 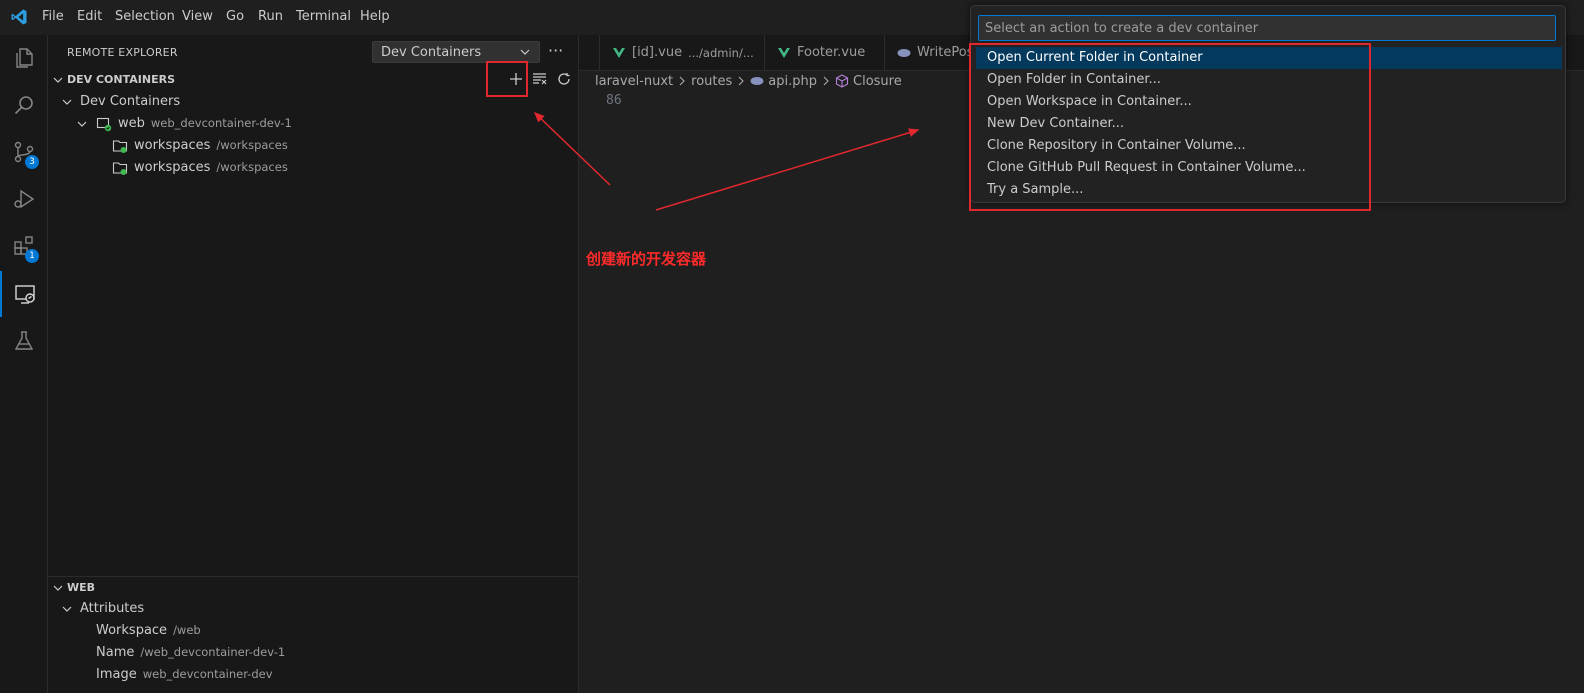 I want to click on source-control-button: 3, so click(x=23, y=152).